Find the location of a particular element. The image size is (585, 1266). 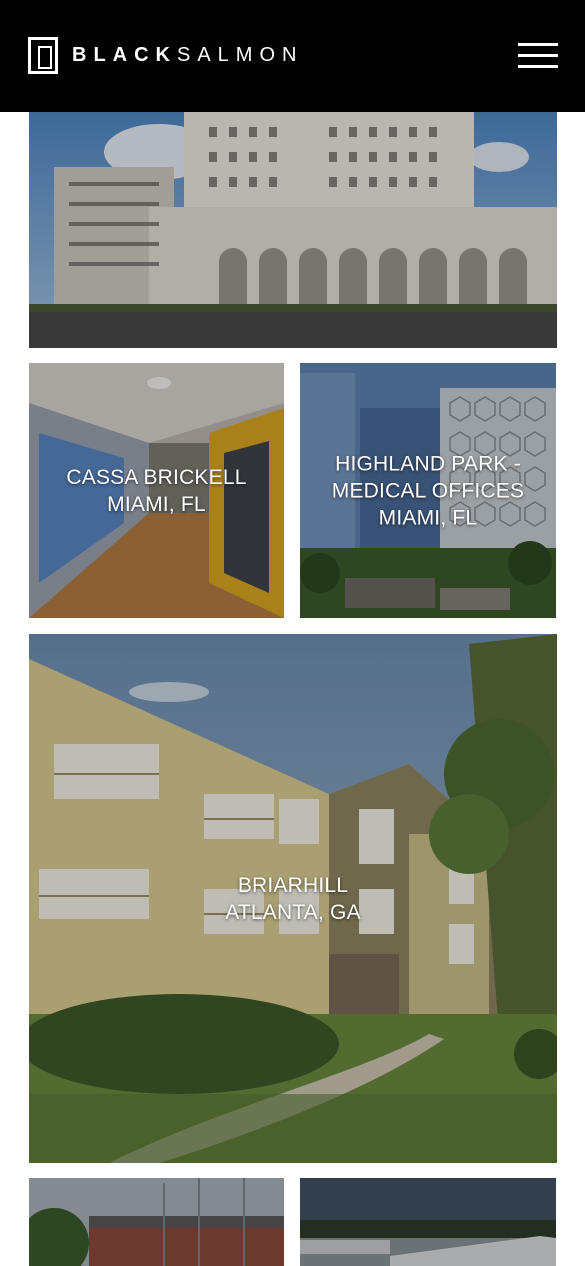

property-tile-bottom-left is located at coordinates (156, 1222).